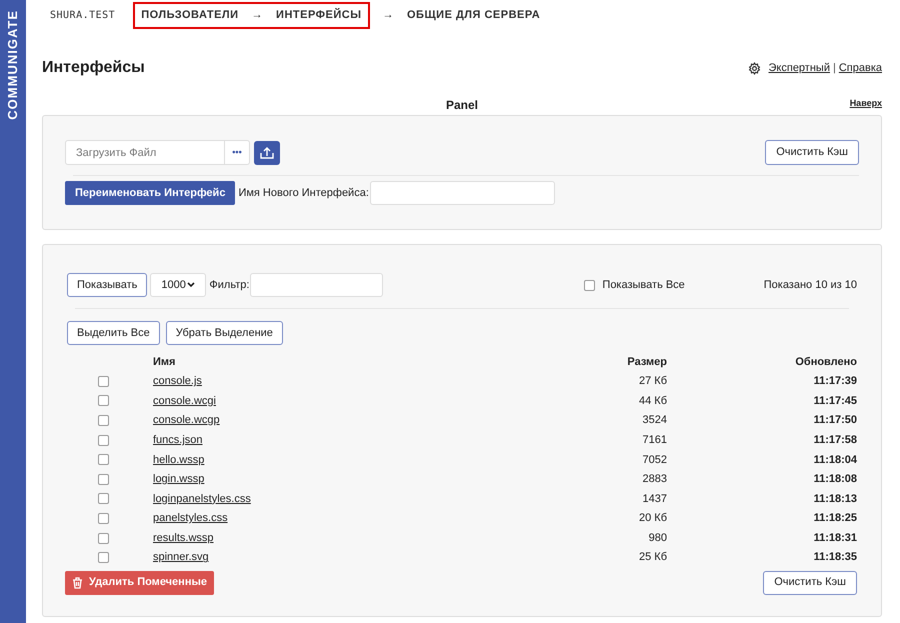  What do you see at coordinates (83, 15) in the screenshot?
I see `domain-label: SHURA.TEST` at bounding box center [83, 15].